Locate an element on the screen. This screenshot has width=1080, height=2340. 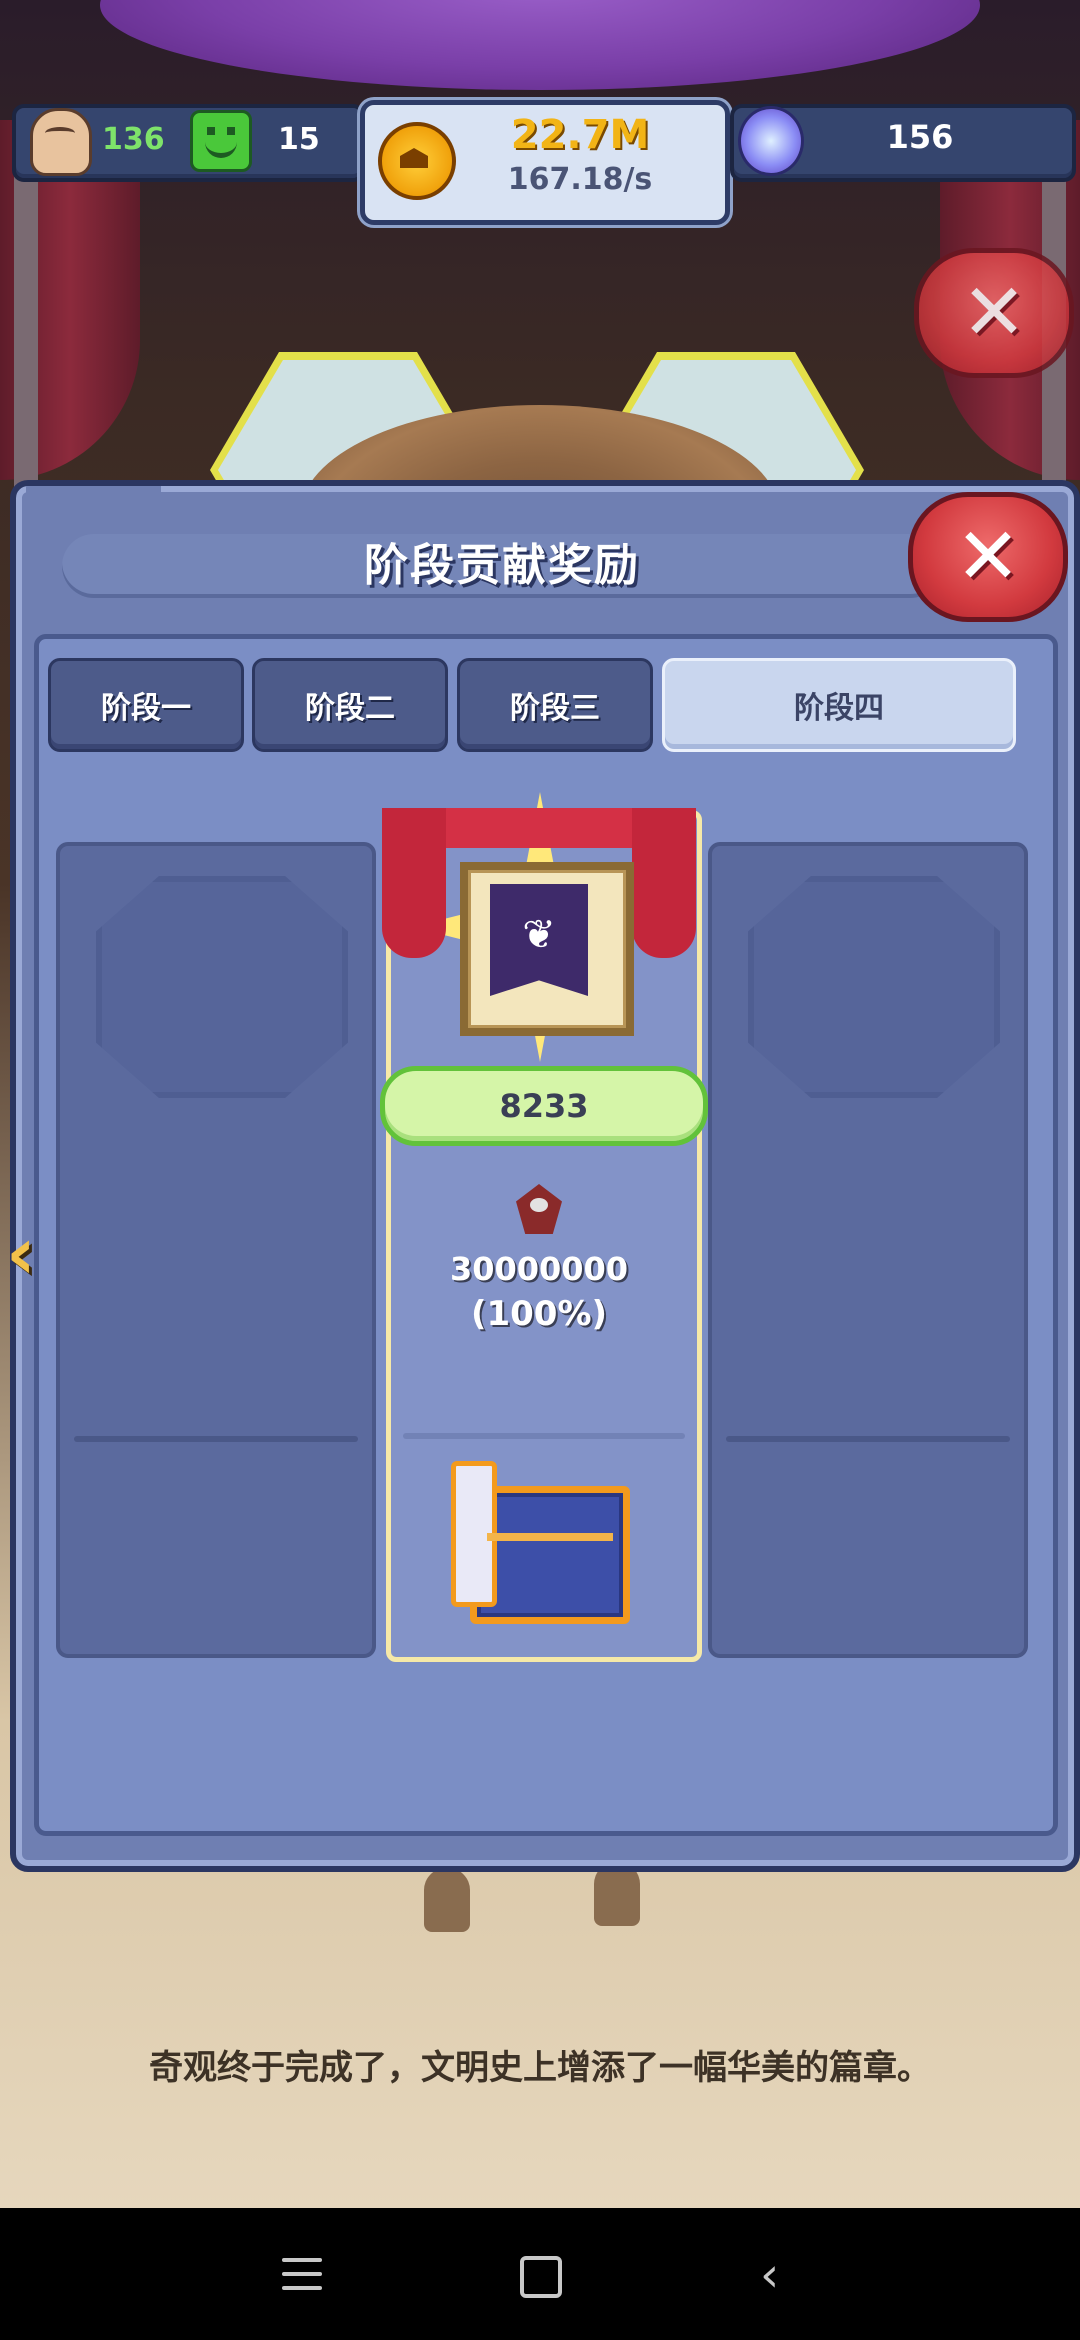
smiley-icon is located at coordinates (221, 141).